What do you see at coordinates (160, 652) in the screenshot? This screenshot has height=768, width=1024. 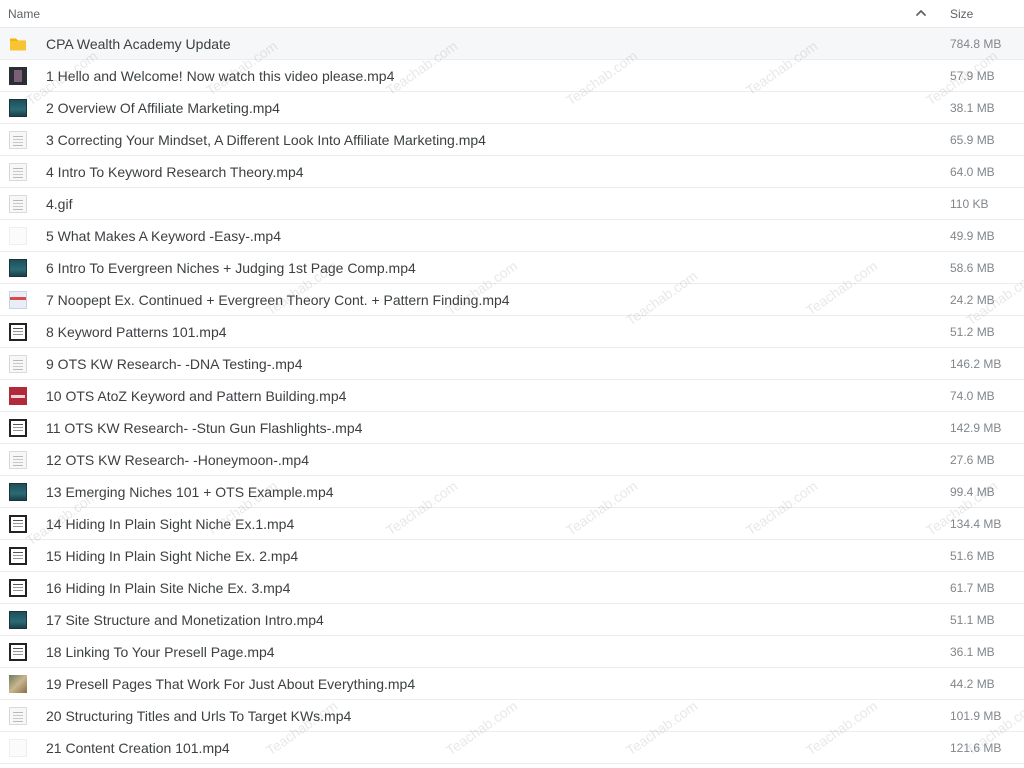 I see `file-name: 18 Linking To Your Presell Page.mp4` at bounding box center [160, 652].